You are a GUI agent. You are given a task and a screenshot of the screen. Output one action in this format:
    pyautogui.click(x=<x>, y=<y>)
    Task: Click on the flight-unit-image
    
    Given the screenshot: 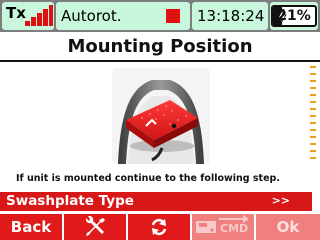 What is the action you would take?
    pyautogui.click(x=161, y=116)
    